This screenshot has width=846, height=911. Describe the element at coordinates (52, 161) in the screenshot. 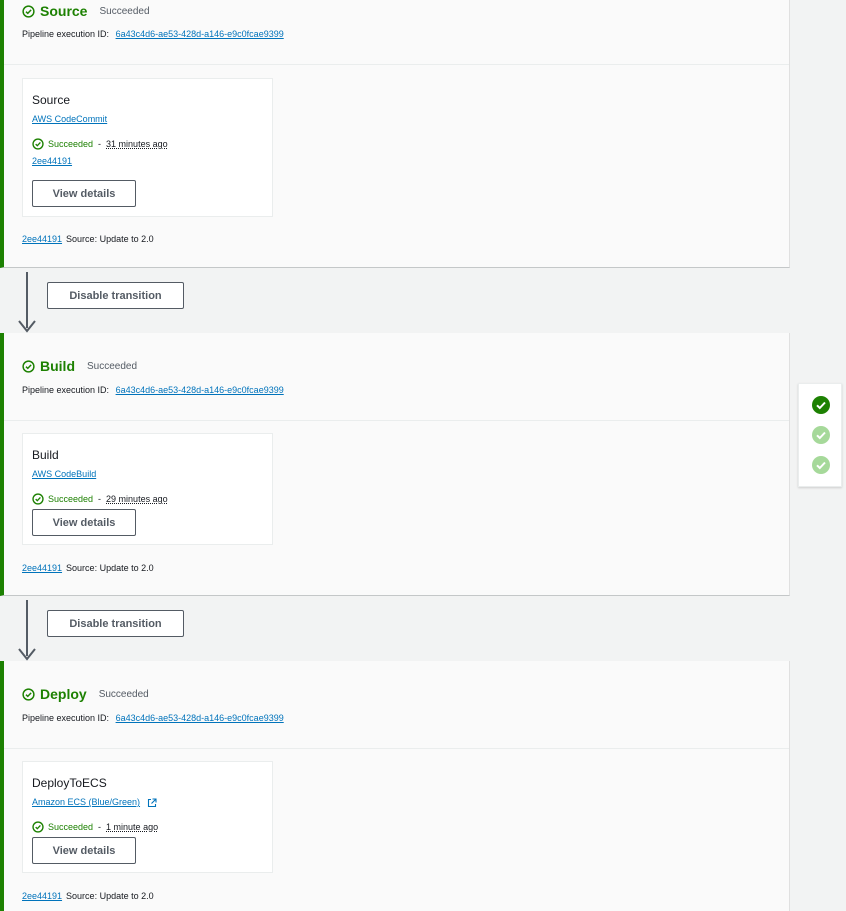

I see `action-revision-link: 2ee44191` at that location.